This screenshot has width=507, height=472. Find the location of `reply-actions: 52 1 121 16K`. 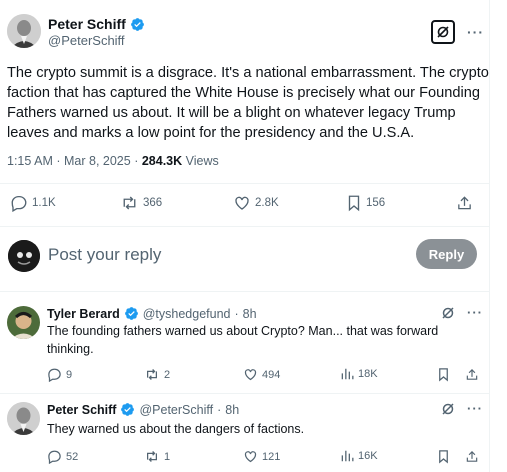

reply-actions: 52 1 121 16K is located at coordinates (263, 457).